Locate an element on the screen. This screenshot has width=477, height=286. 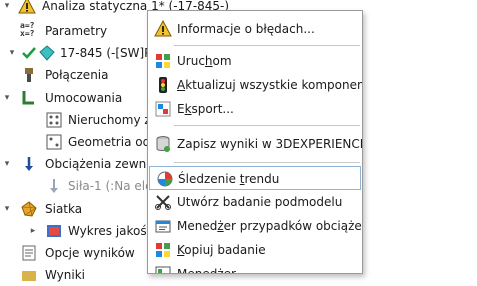
fixture-icon is located at coordinates (28, 98).